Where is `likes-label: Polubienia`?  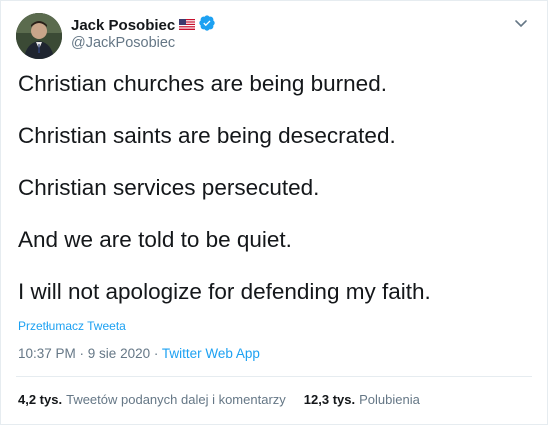
likes-label: Polubienia is located at coordinates (389, 399).